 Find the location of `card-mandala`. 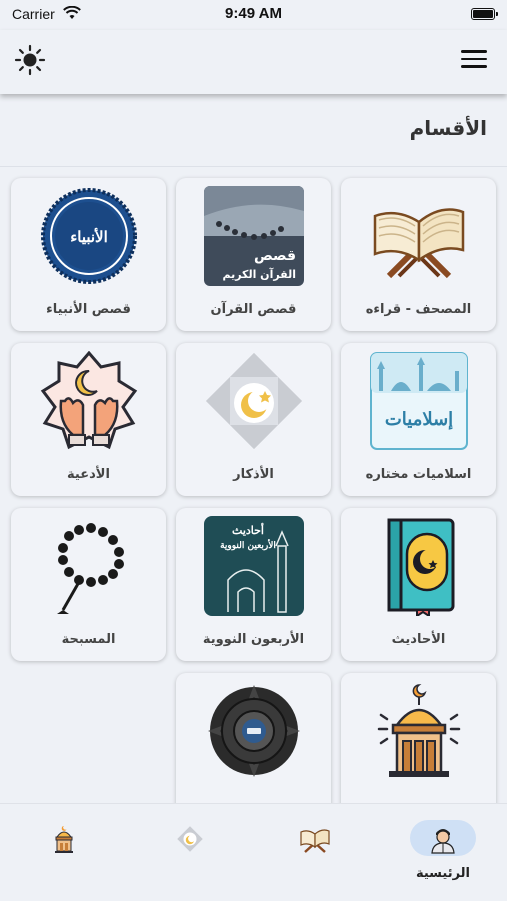

card-mandala is located at coordinates (253, 738).